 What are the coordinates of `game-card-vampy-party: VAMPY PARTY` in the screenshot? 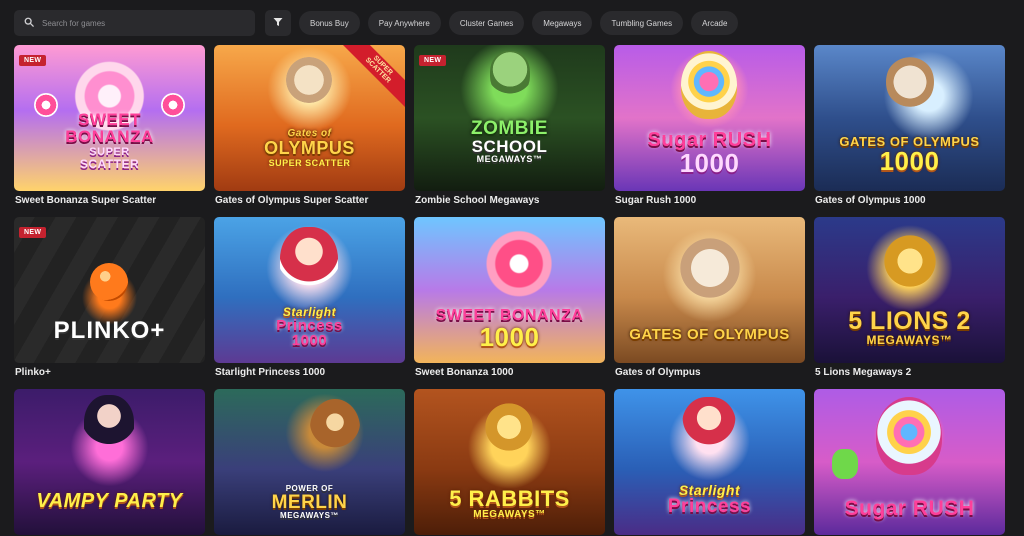 It's located at (109, 462).